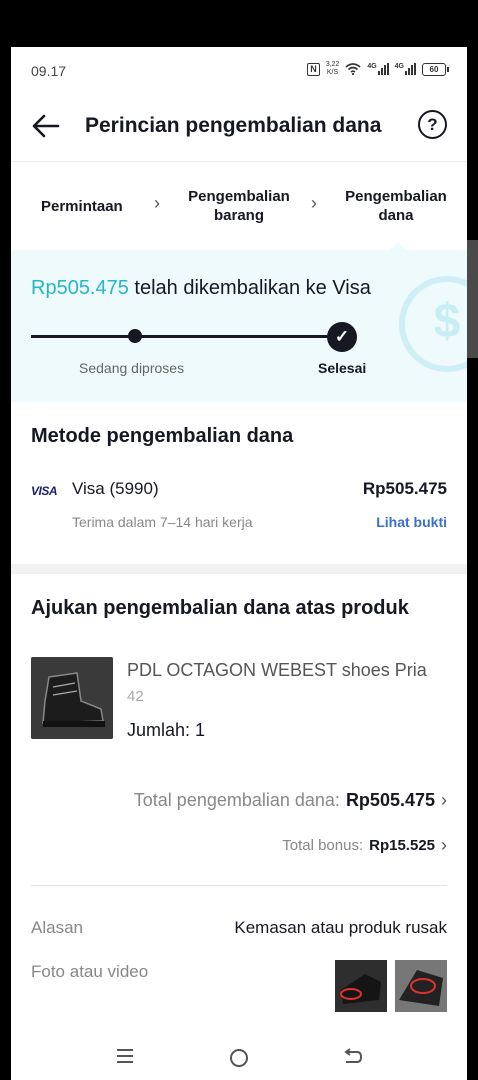 This screenshot has height=1080, width=478. I want to click on system-nav-bar, so click(239, 1056).